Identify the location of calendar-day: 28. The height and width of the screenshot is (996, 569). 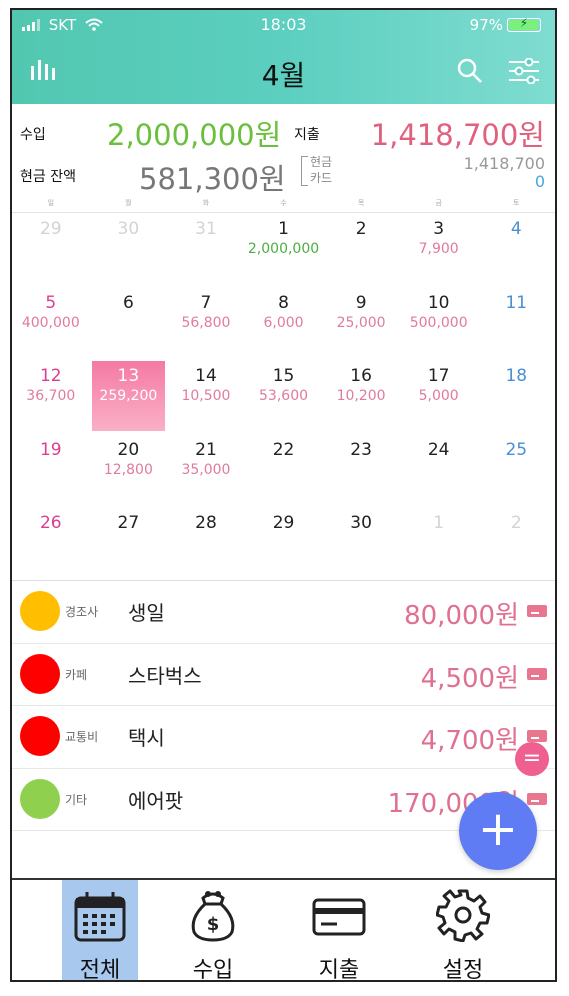
(206, 545).